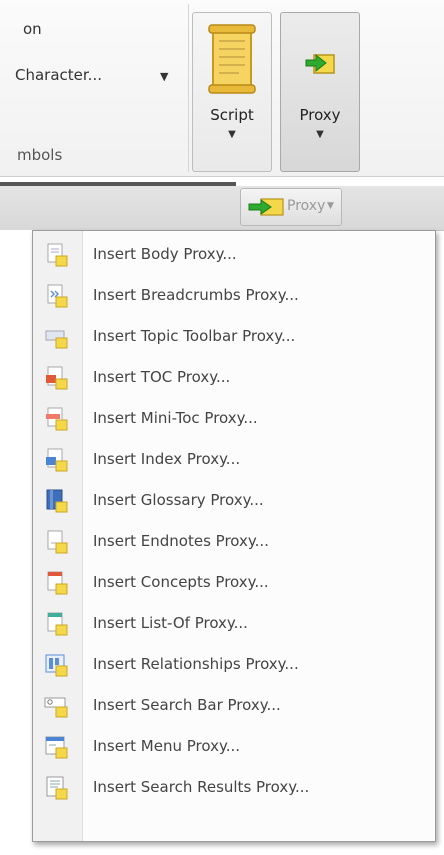 The image size is (444, 855). I want to click on body-proxy-icon, so click(57, 255).